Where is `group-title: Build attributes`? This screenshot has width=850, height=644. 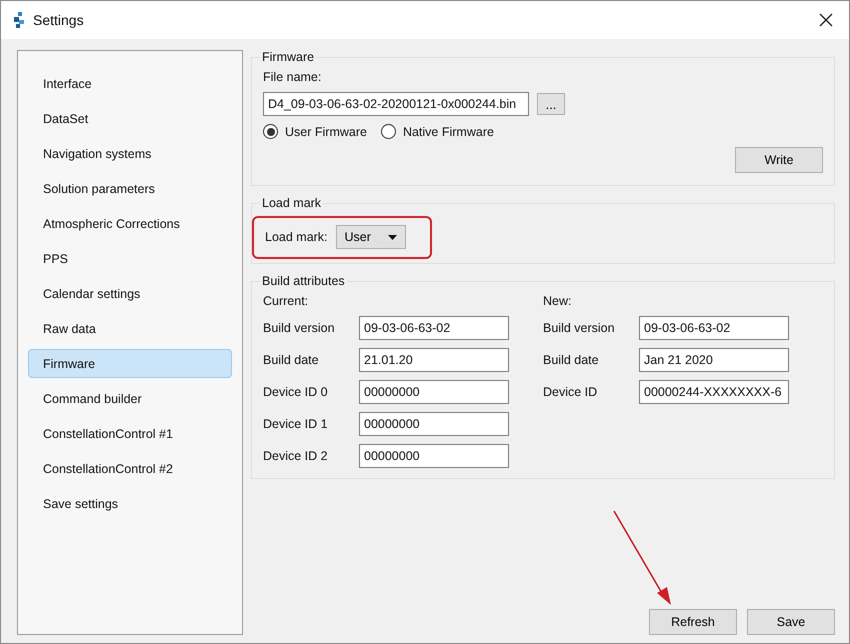 group-title: Build attributes is located at coordinates (303, 281).